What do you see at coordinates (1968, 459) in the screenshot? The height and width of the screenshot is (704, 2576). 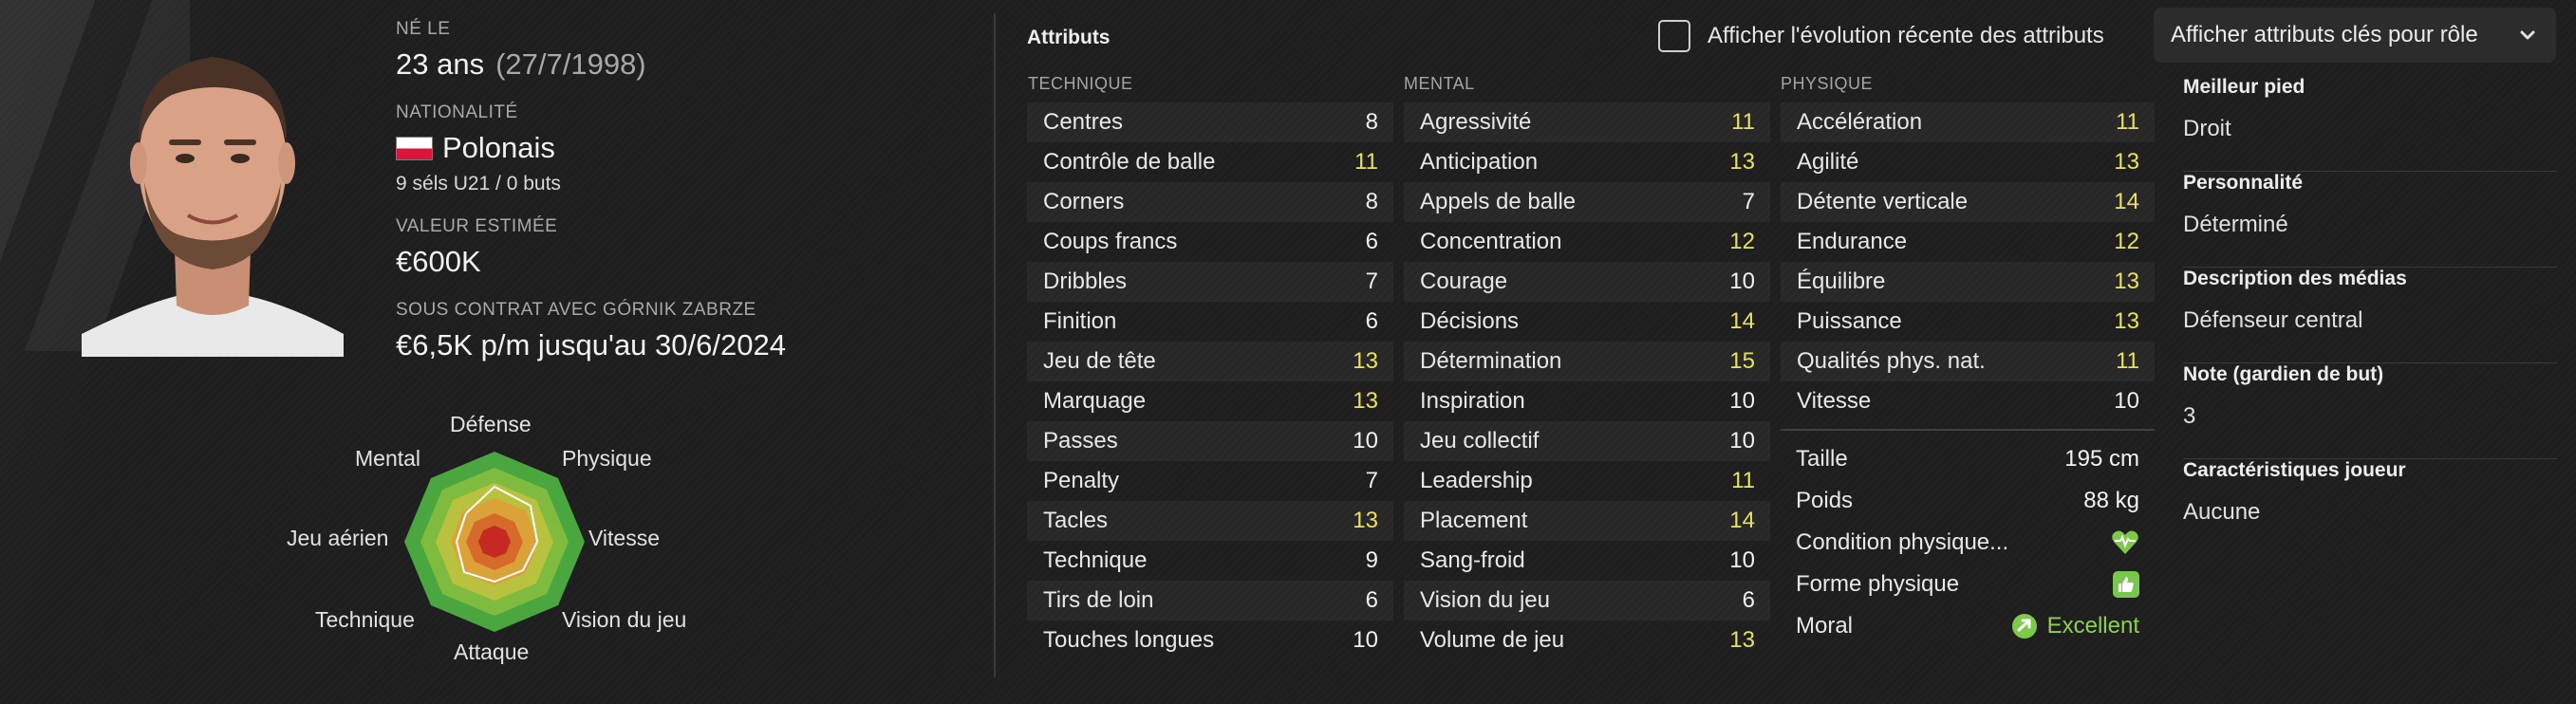 I see `height-row: Taille 195 cm` at bounding box center [1968, 459].